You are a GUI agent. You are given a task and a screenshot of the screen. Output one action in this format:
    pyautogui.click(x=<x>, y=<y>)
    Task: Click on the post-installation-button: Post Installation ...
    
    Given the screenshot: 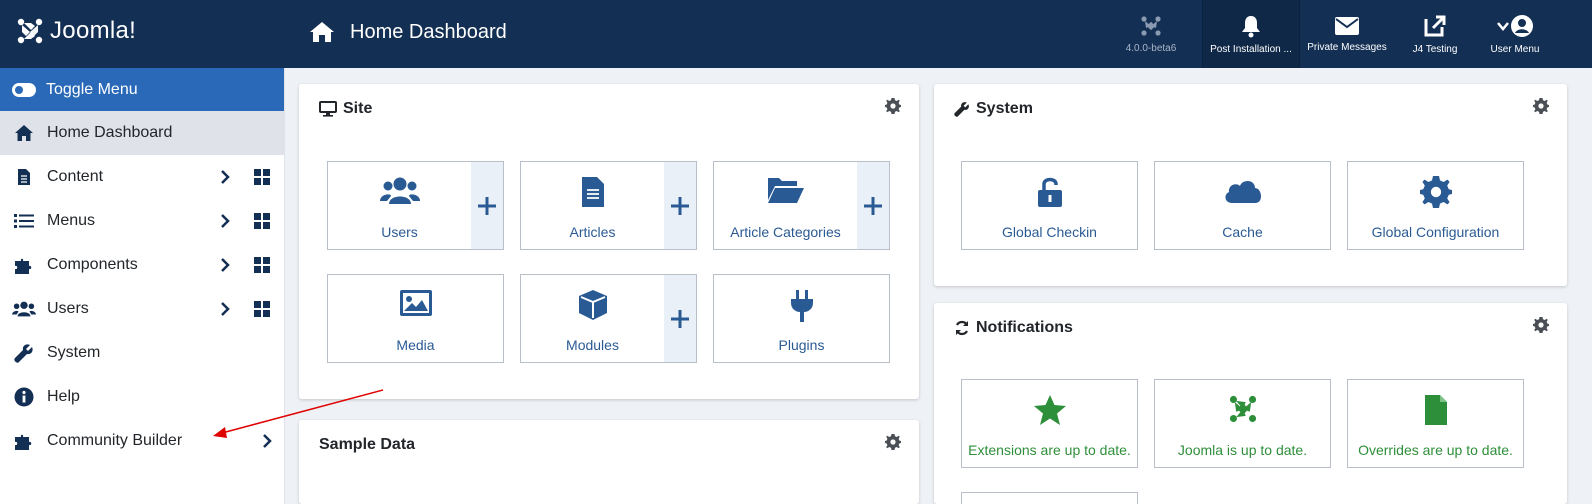 What is the action you would take?
    pyautogui.click(x=1251, y=34)
    